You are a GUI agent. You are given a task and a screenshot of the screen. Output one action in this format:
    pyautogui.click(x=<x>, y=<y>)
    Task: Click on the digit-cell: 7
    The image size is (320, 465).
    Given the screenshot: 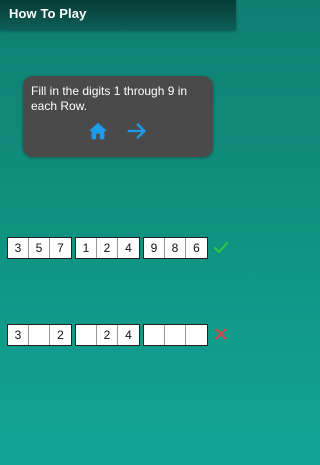 What is the action you would take?
    pyautogui.click(x=60, y=248)
    